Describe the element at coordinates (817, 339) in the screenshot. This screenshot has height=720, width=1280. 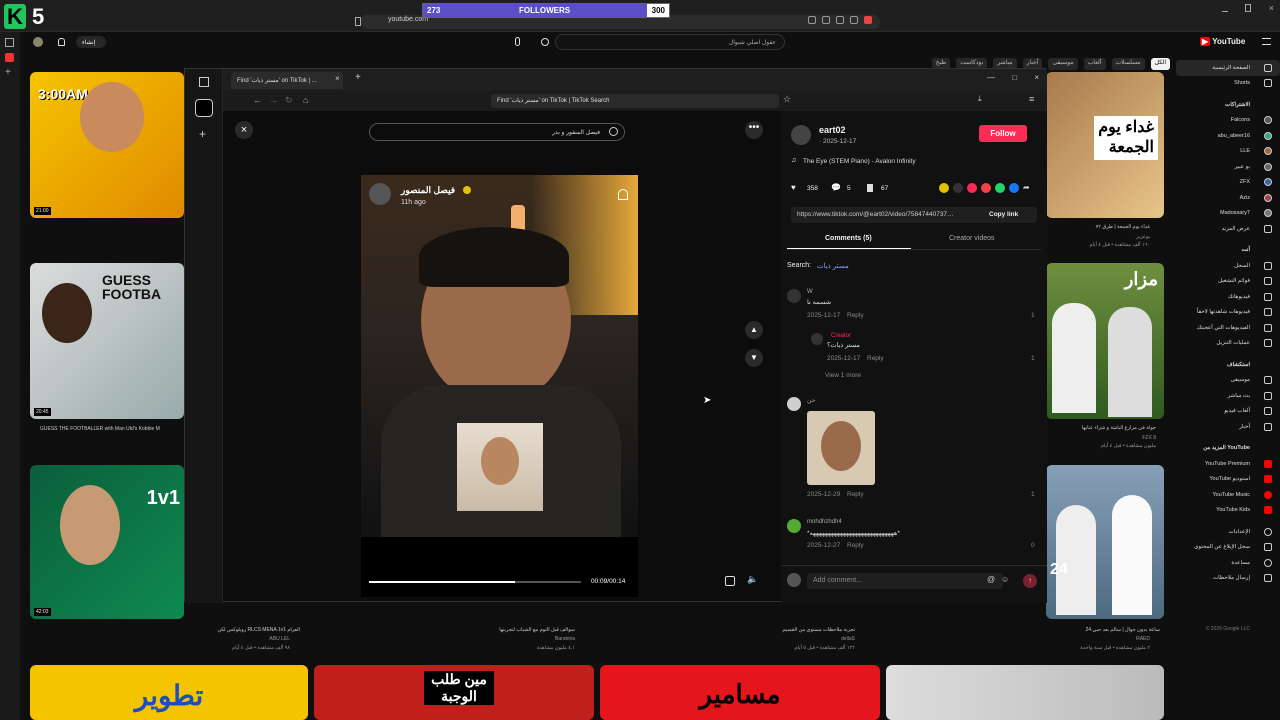
I see `reply-avatar` at that location.